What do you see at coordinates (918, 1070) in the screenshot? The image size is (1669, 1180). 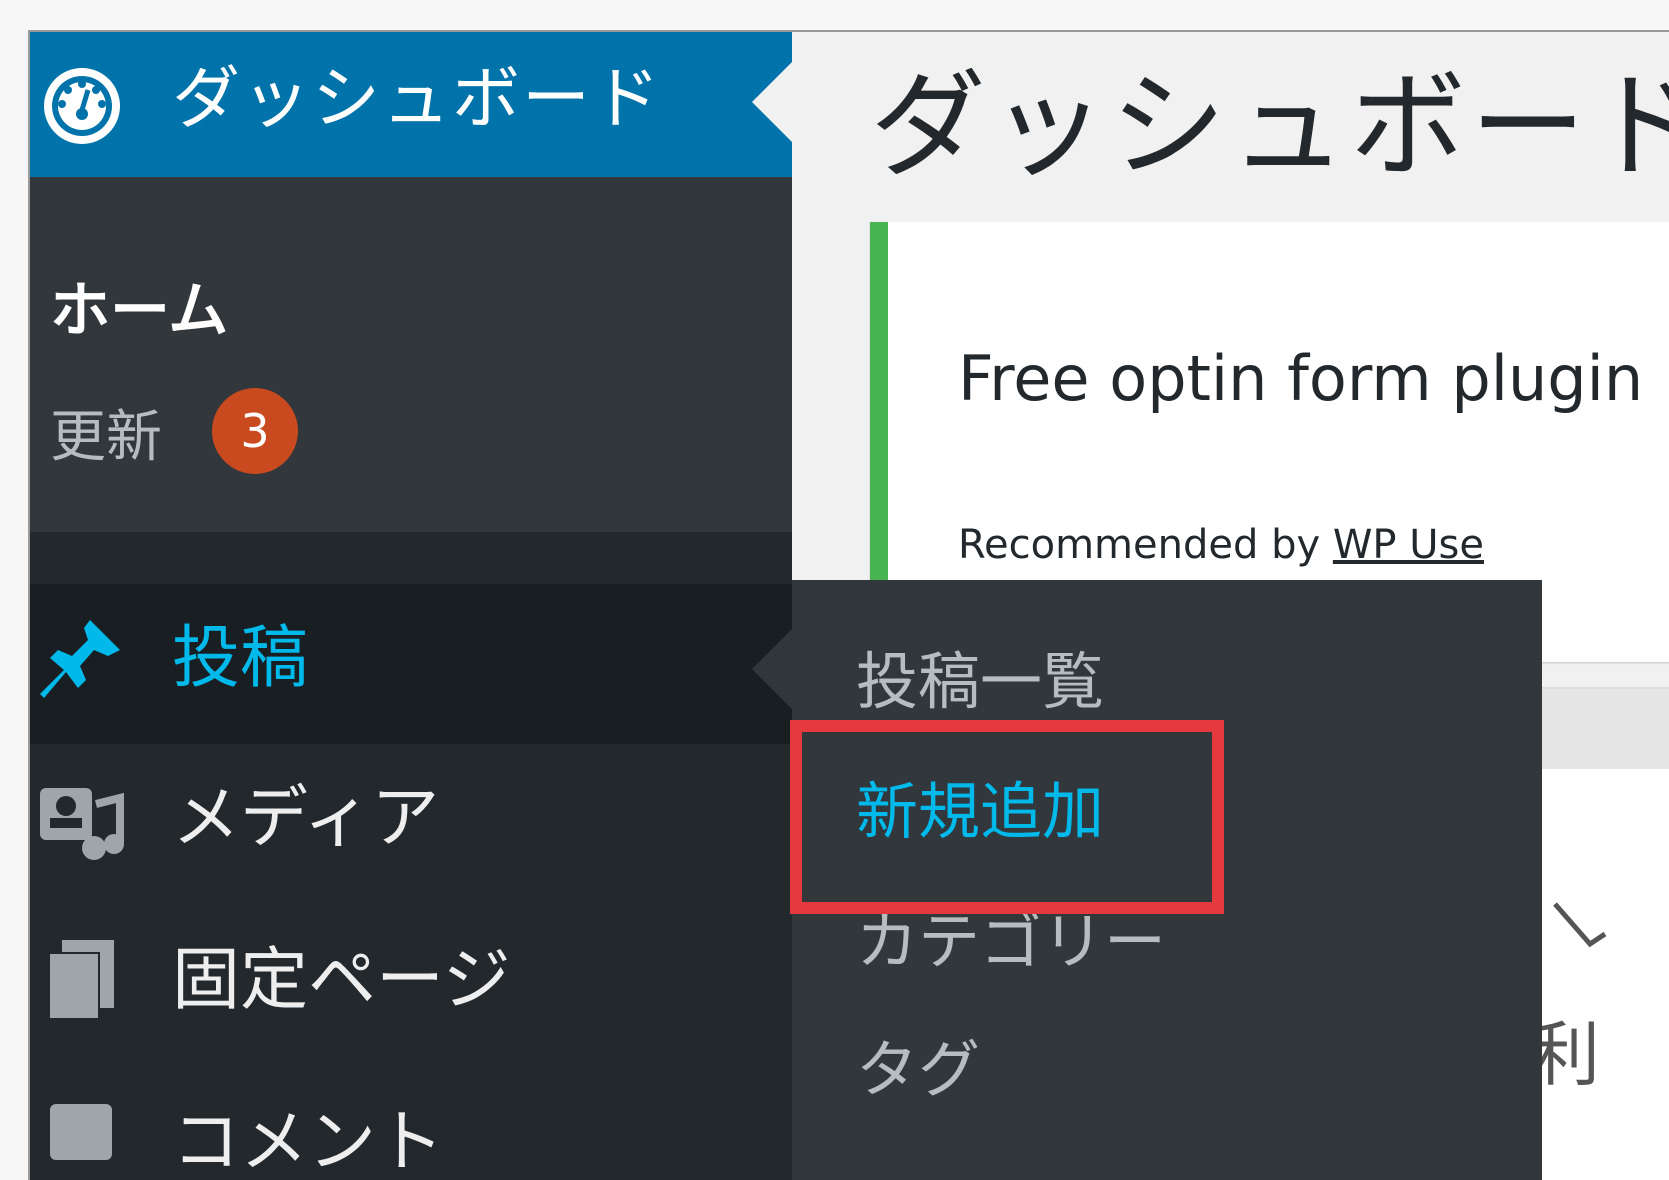 I see `flyout-item-tags: タグ` at bounding box center [918, 1070].